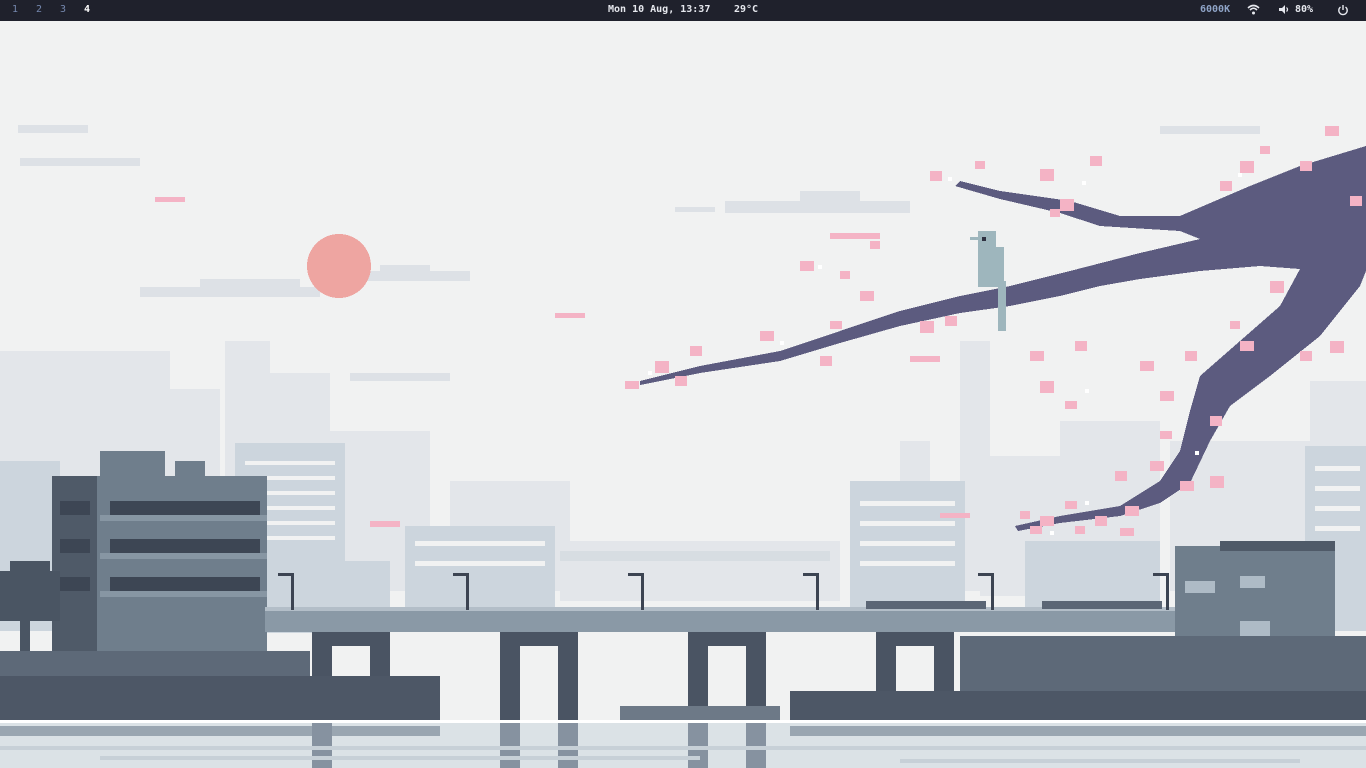 This screenshot has height=768, width=1366. I want to click on wifi-icon, so click(1253, 9).